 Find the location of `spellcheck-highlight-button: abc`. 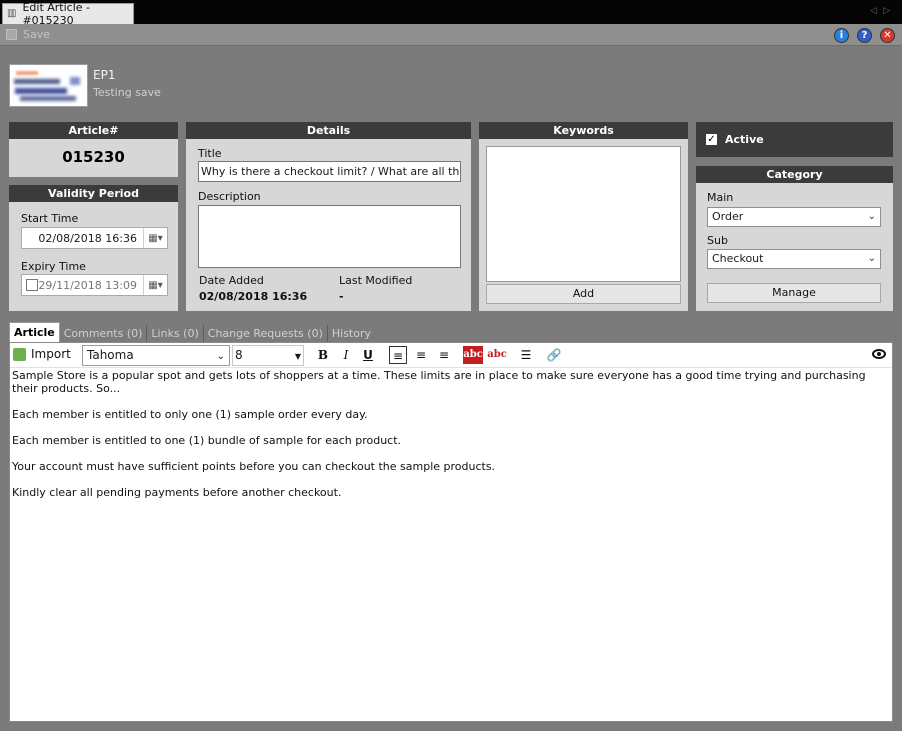

spellcheck-highlight-button: abc is located at coordinates (473, 355).